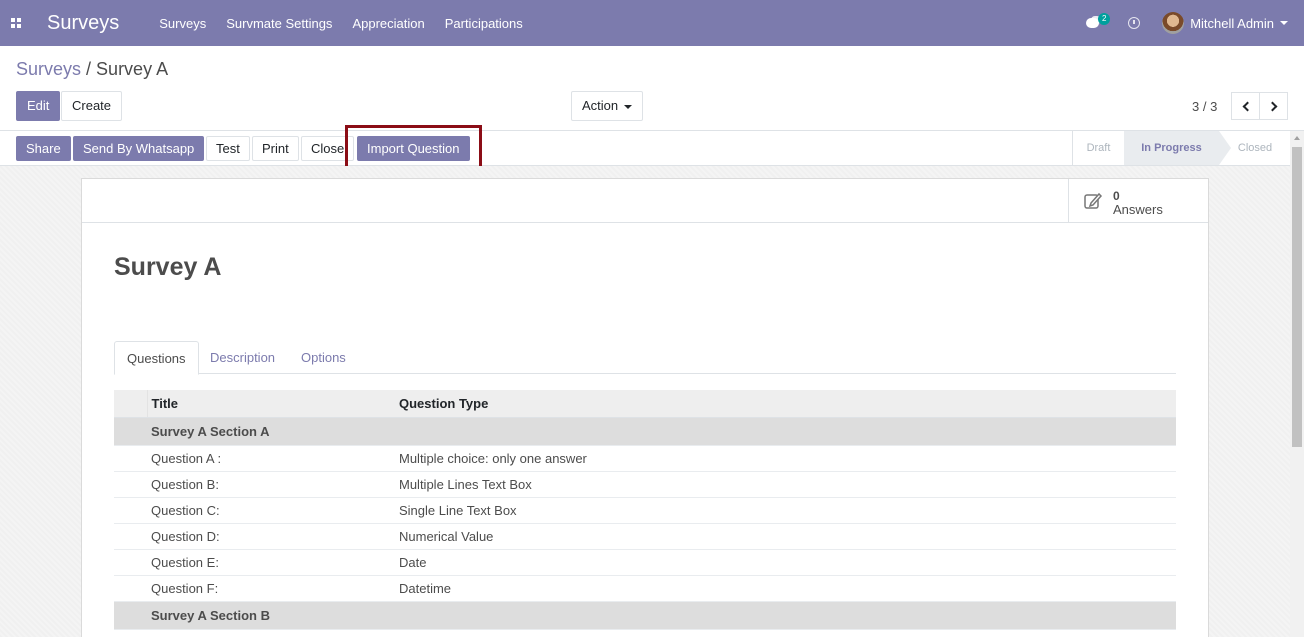 This screenshot has height=637, width=1304. Describe the element at coordinates (271, 588) in the screenshot. I see `question-title: Question F:` at that location.